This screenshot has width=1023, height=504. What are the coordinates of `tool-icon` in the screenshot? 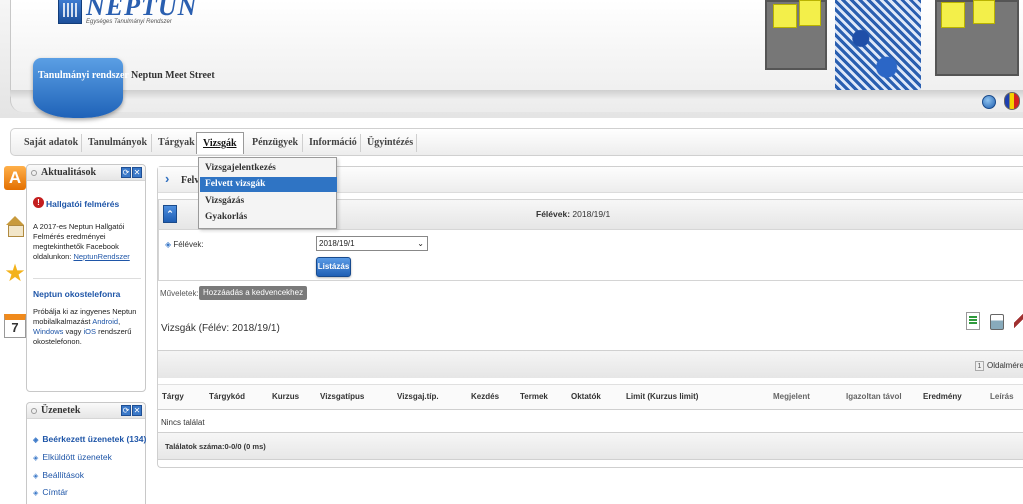 It's located at (1018, 321).